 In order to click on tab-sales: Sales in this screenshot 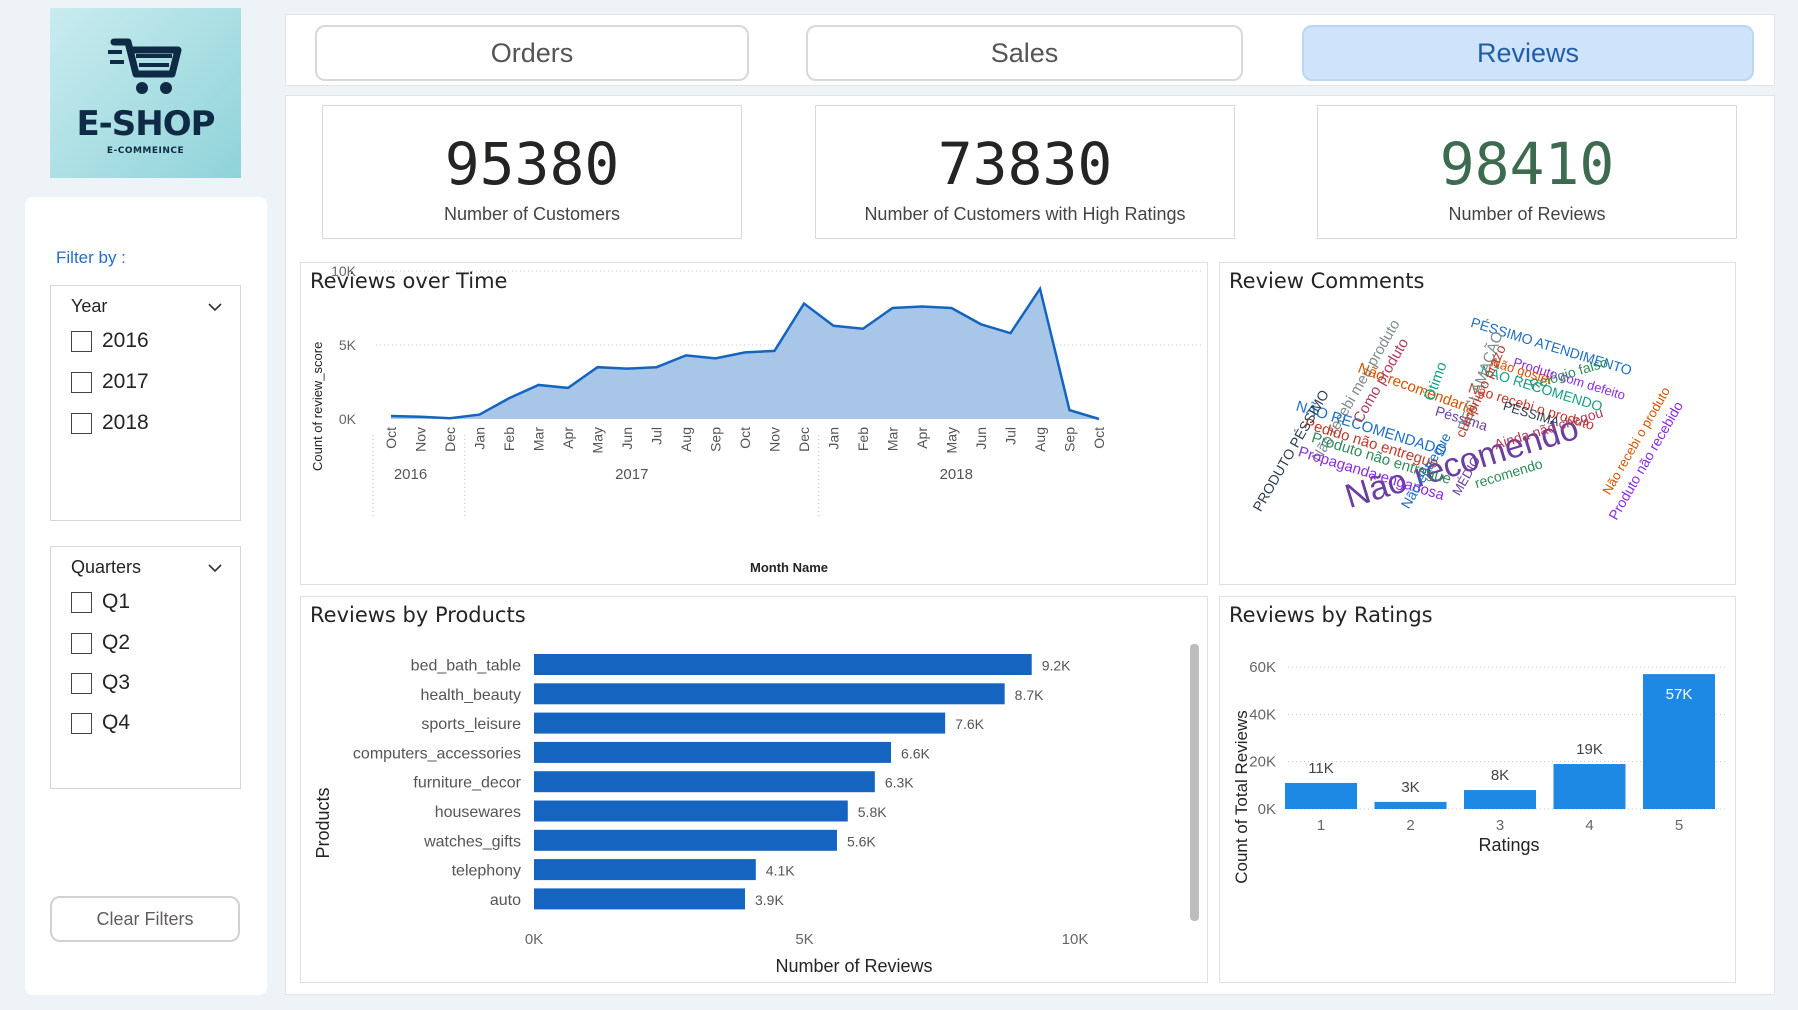, I will do `click(1024, 53)`.